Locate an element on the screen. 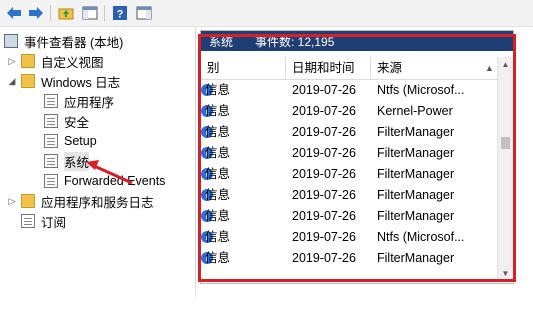 This screenshot has width=533, height=328. chevron-up-icon: ▲ is located at coordinates (491, 68).